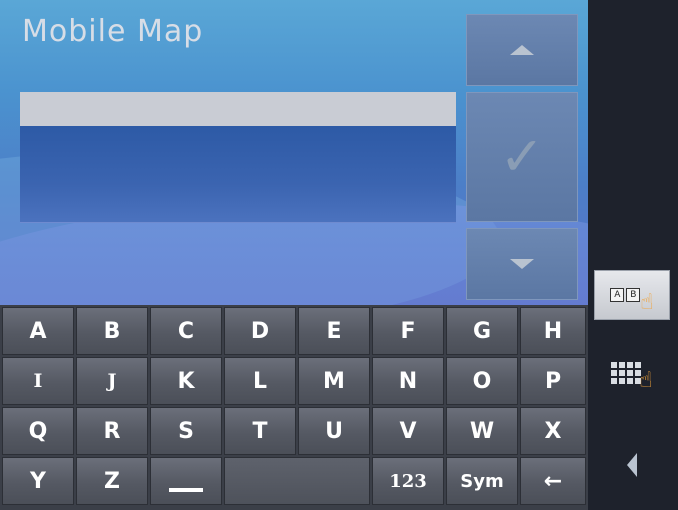 This screenshot has width=678, height=510. Describe the element at coordinates (408, 431) in the screenshot. I see `key-v: V` at that location.